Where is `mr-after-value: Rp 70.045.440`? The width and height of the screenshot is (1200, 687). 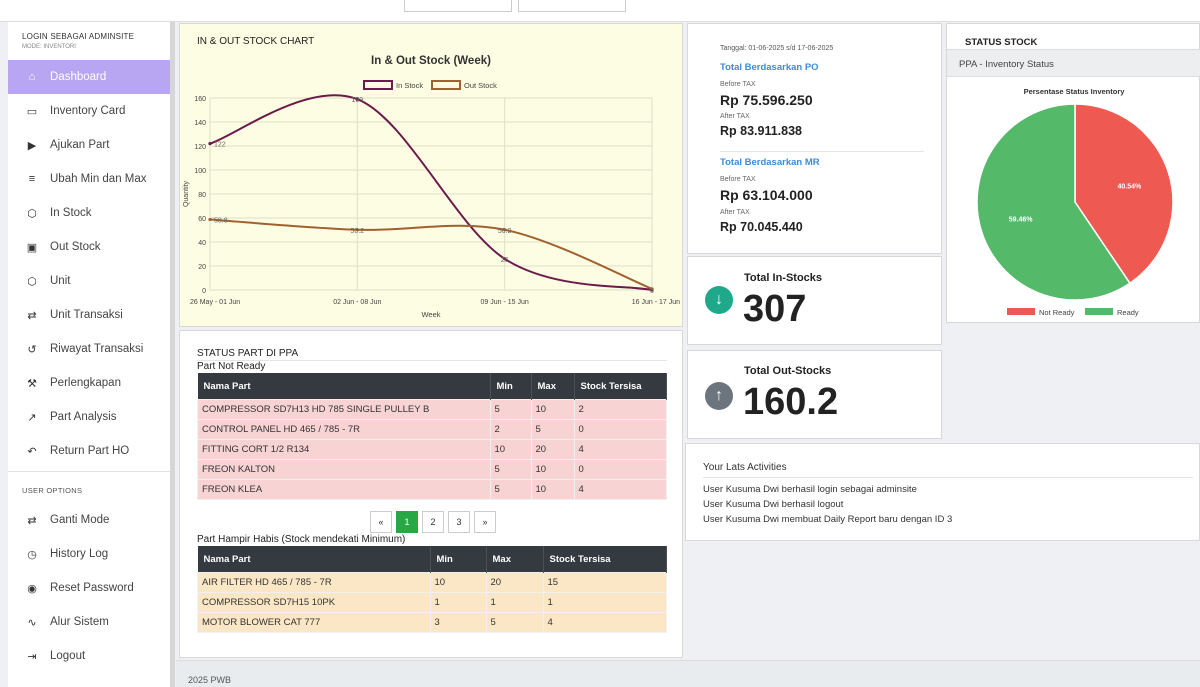 mr-after-value: Rp 70.045.440 is located at coordinates (761, 227).